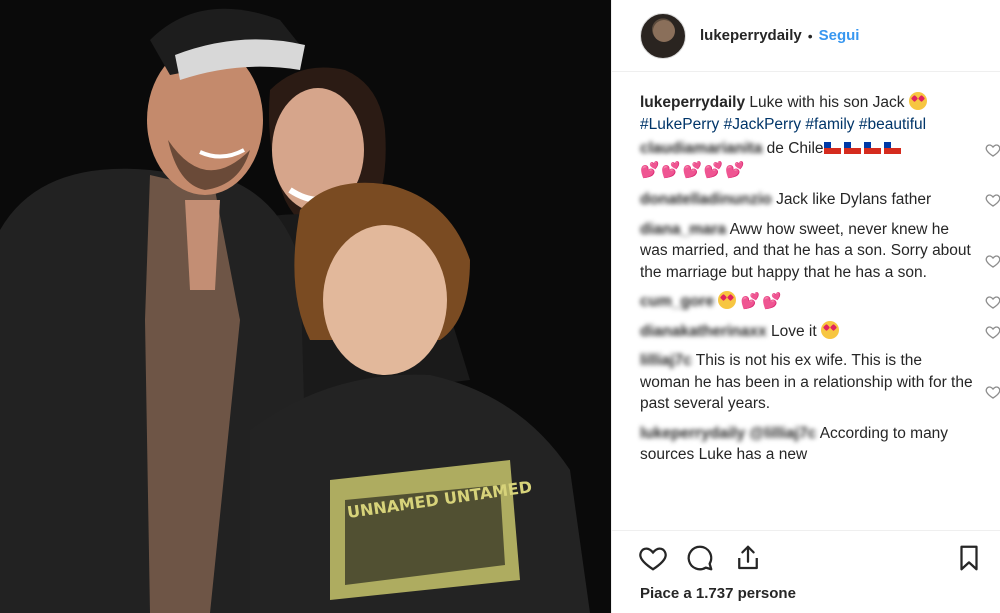  I want to click on hashtag-beautiful: #beautiful, so click(892, 124).